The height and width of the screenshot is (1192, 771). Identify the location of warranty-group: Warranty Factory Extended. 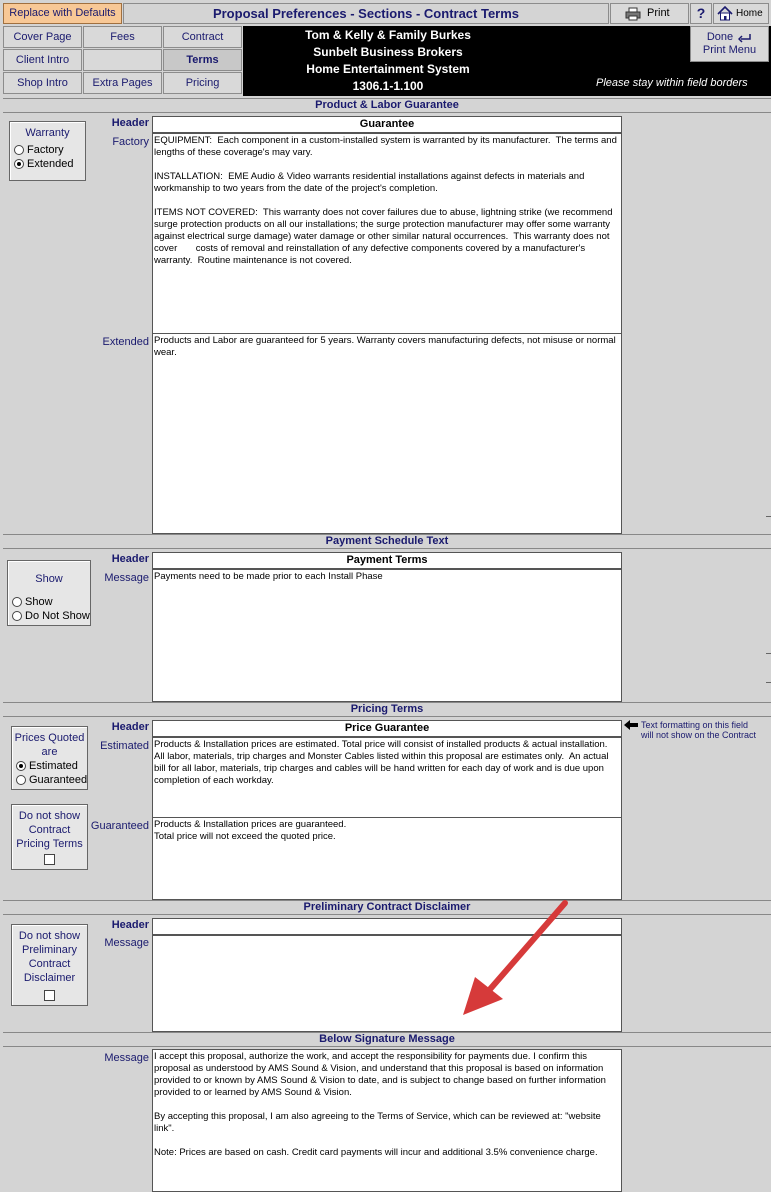
(47, 151).